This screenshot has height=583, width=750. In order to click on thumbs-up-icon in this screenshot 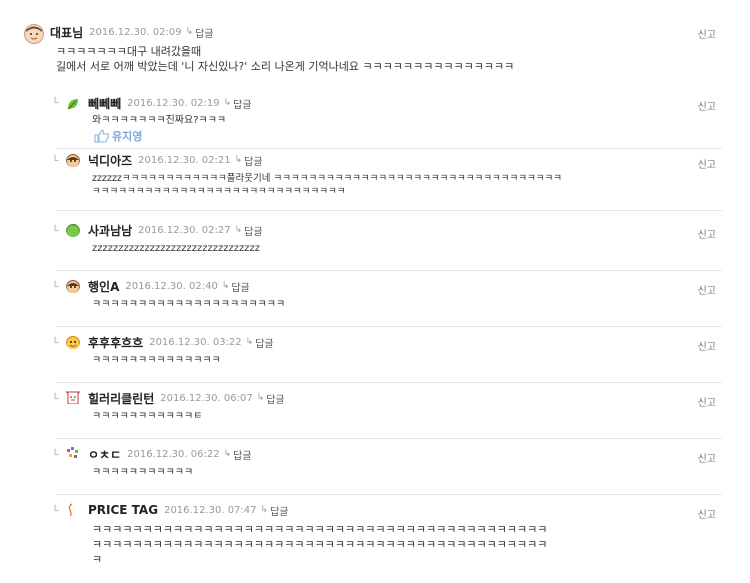, I will do `click(102, 136)`.